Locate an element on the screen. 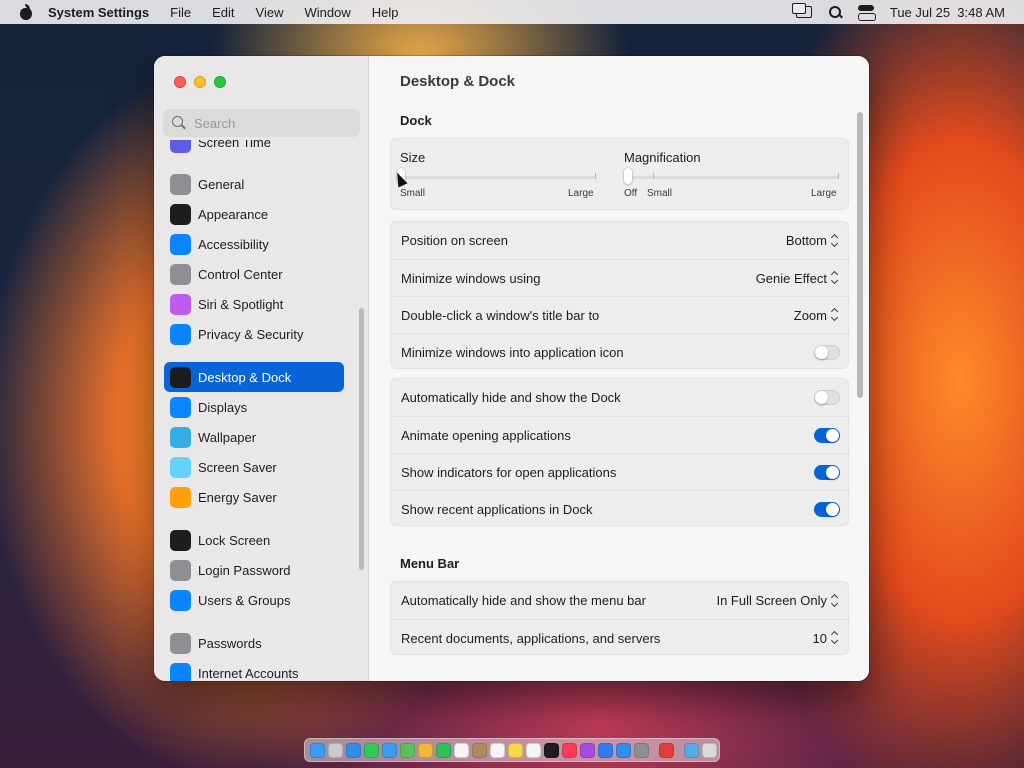  keynote-icon is located at coordinates (605, 750).